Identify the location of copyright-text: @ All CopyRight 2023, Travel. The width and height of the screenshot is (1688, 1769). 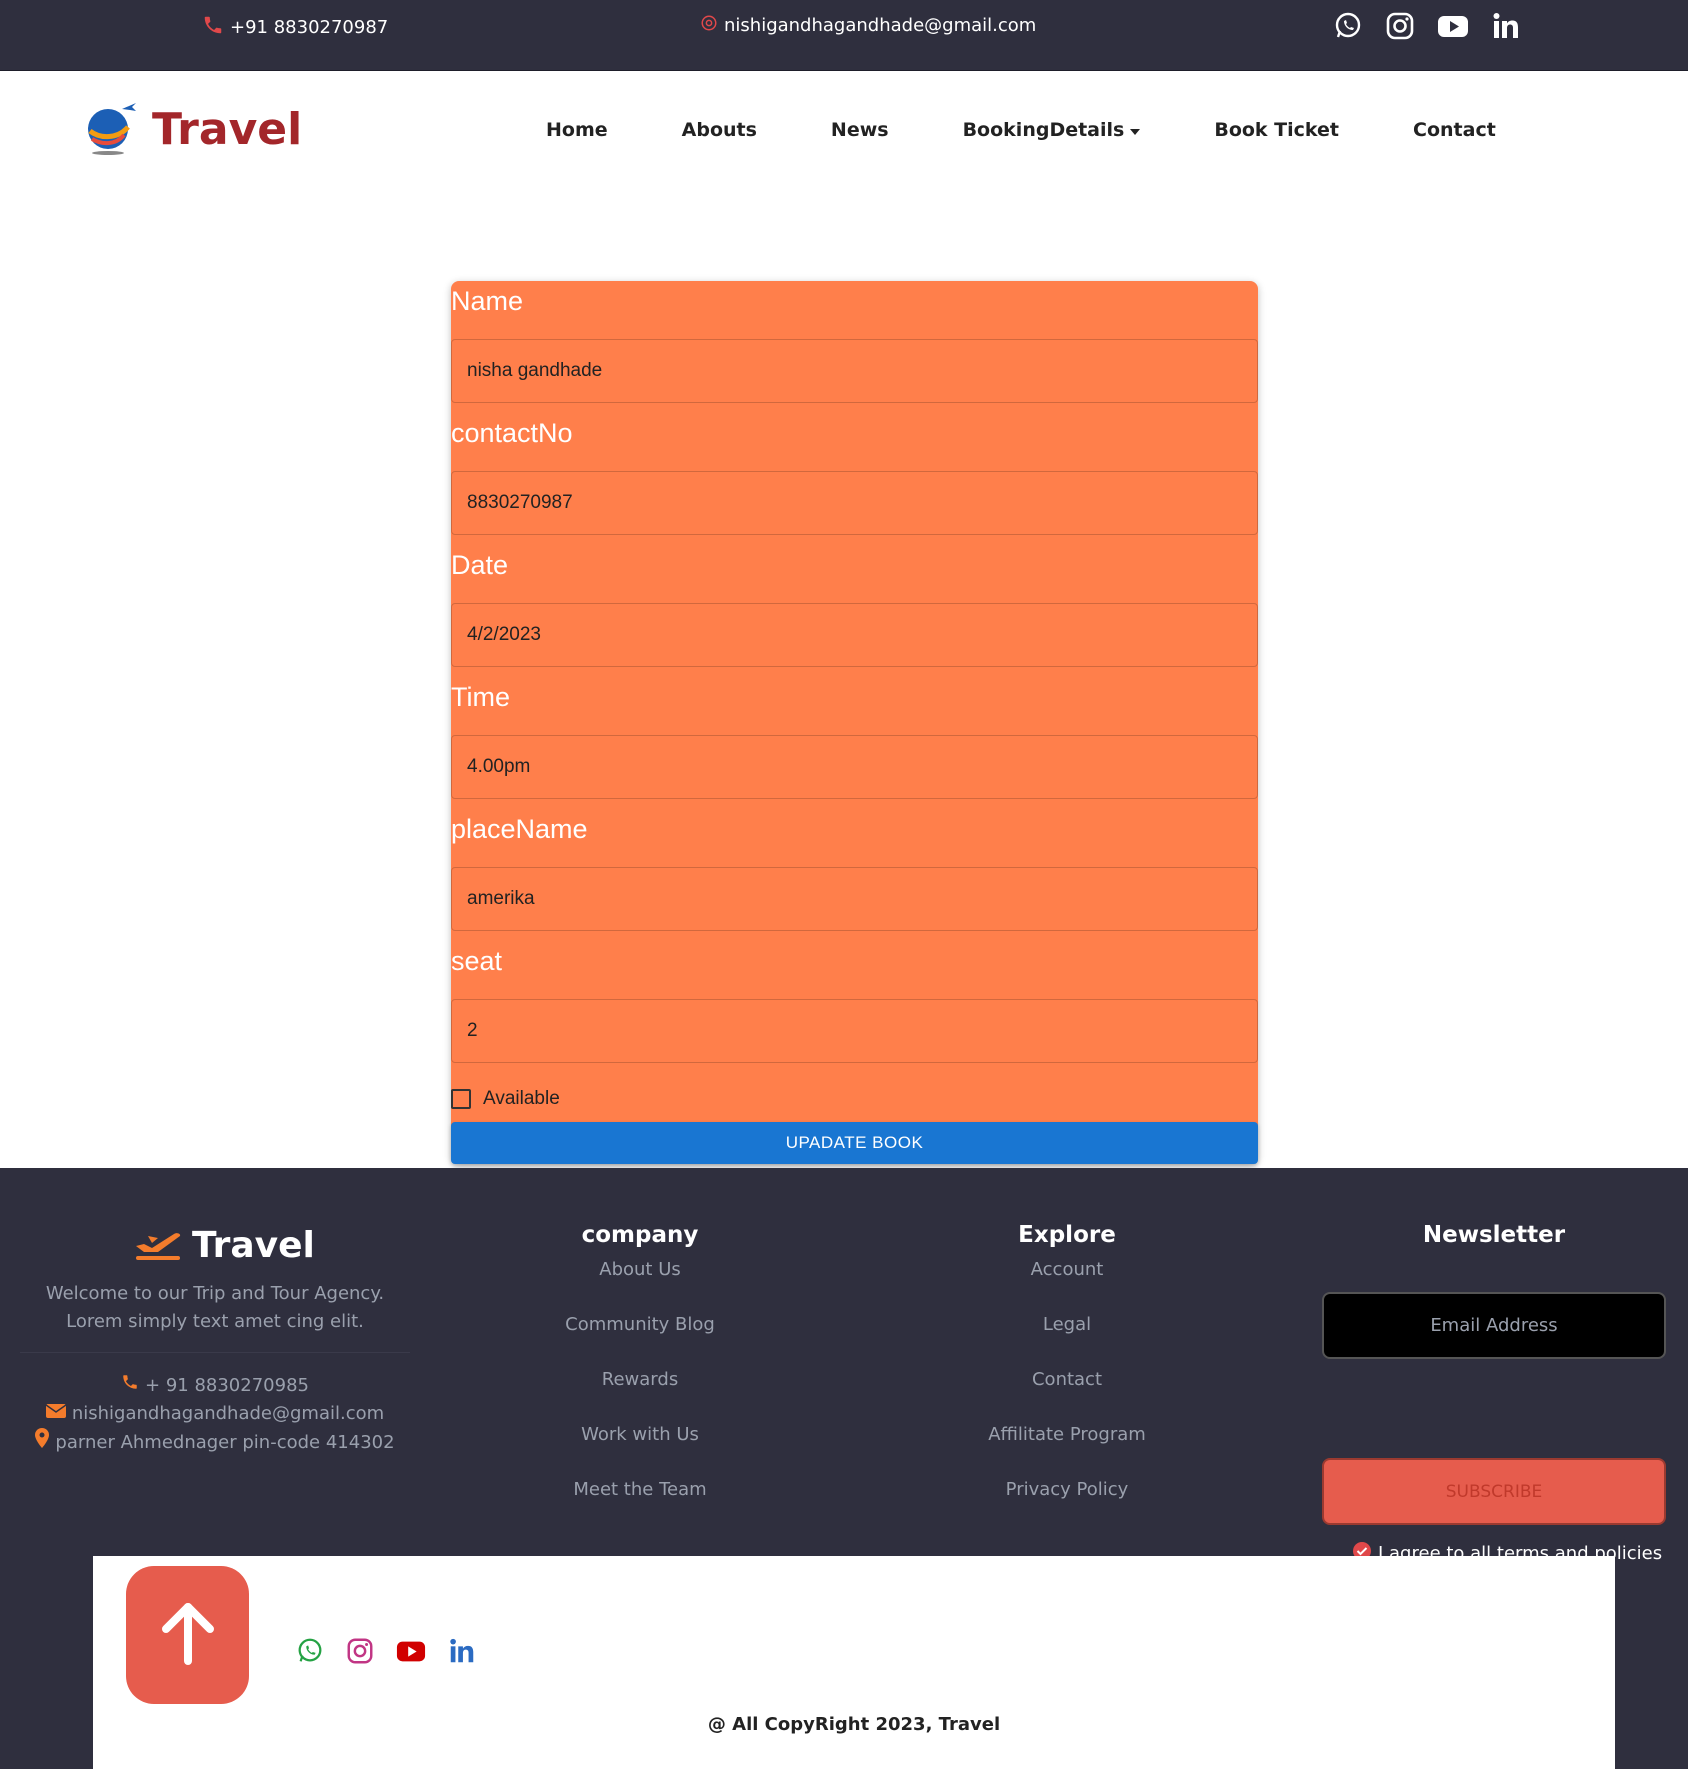
(854, 1724).